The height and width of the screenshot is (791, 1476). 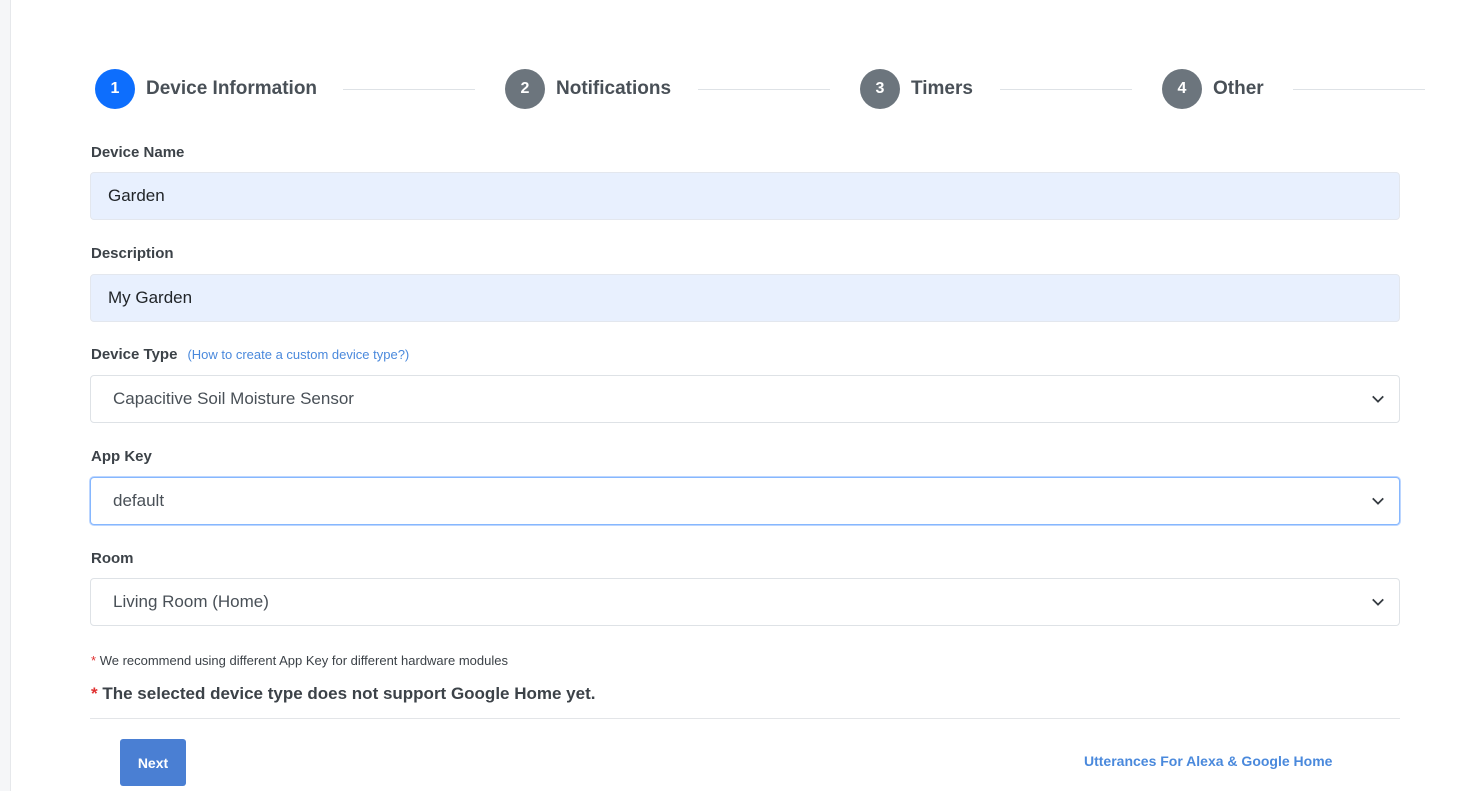 I want to click on description-input: My Garden, so click(x=745, y=298).